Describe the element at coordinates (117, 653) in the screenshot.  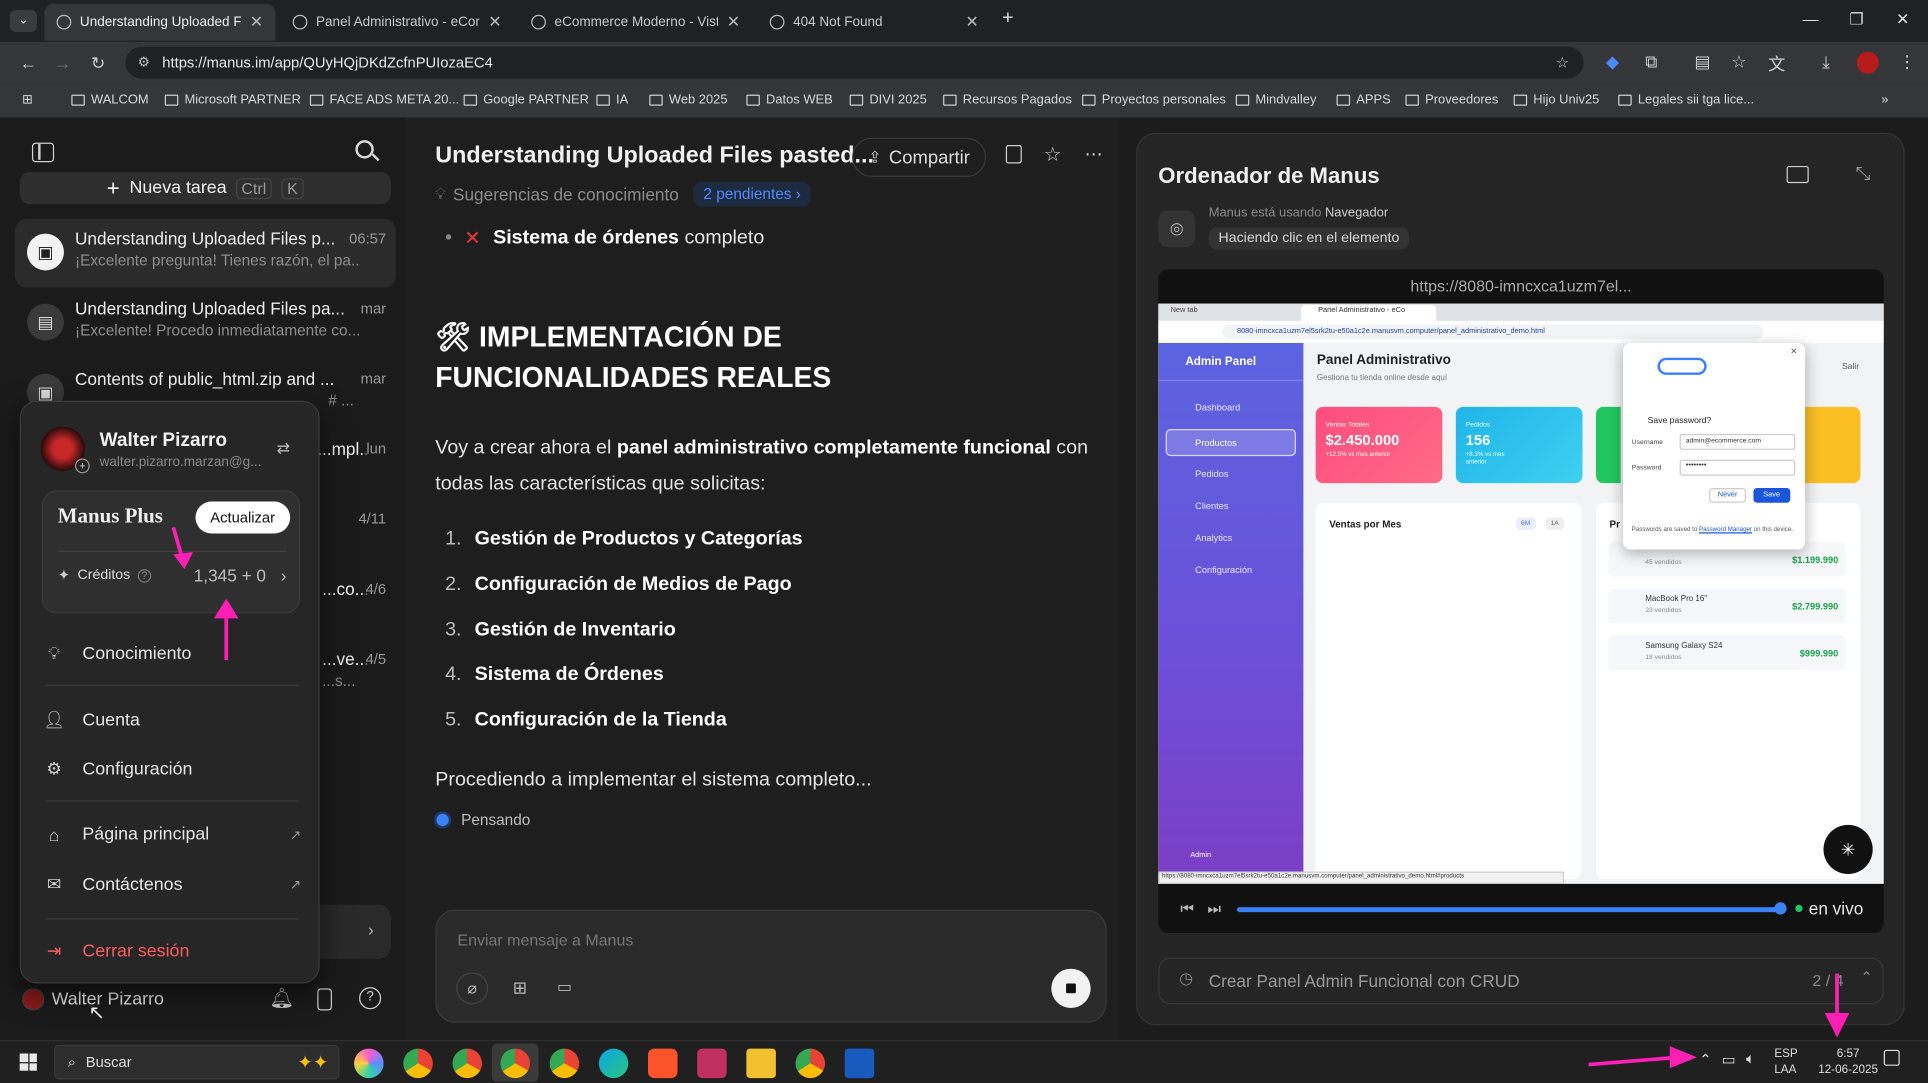
I see `menu-item-knowledge: 💡︎ Conocimiento` at that location.